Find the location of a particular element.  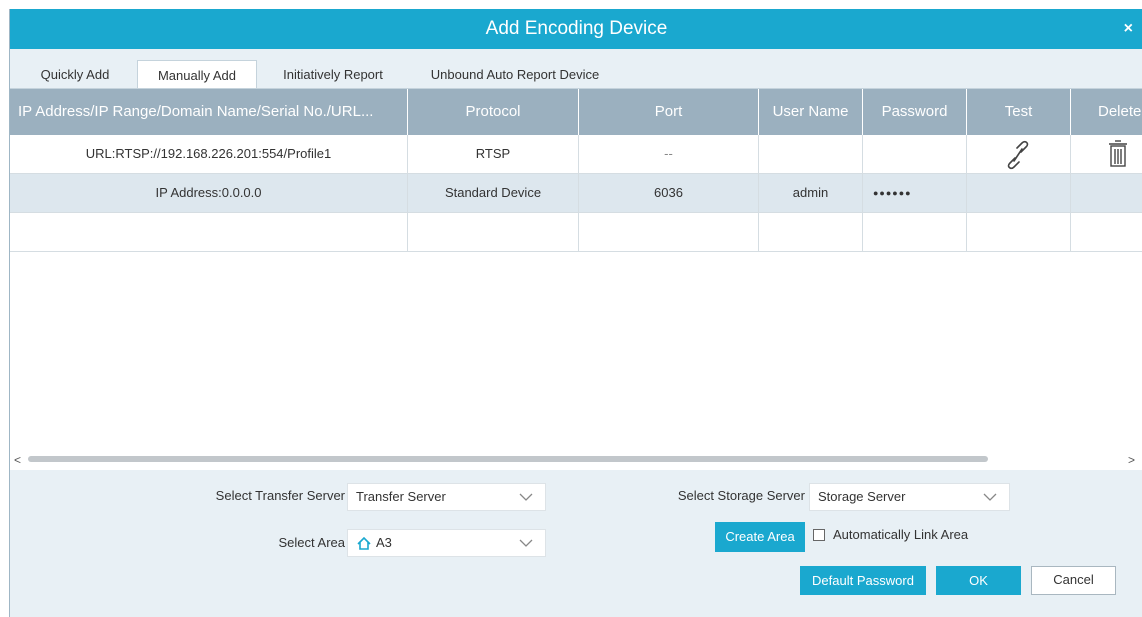

cell-protocol: Standard Device is located at coordinates (493, 193).